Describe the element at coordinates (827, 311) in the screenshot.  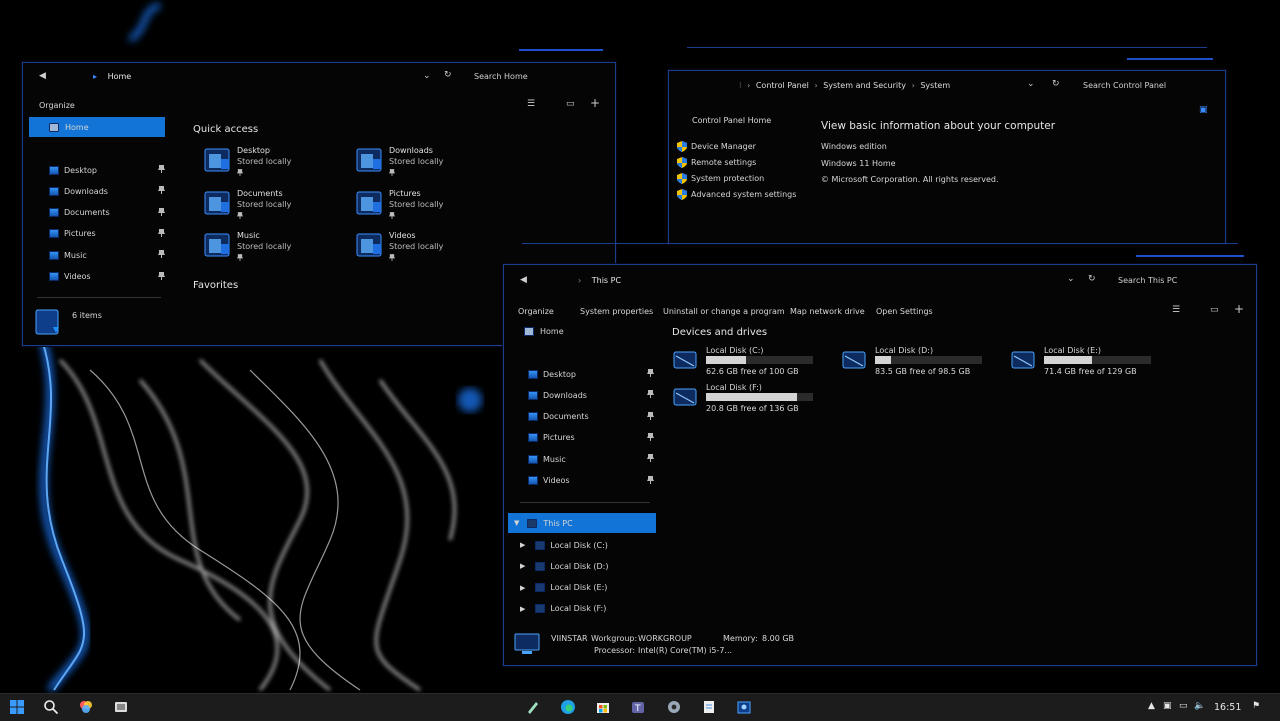
I see `map-network-drive-button: Map network drive` at that location.